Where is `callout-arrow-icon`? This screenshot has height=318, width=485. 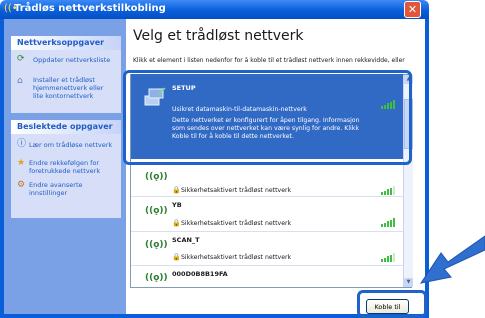 callout-arrow-icon is located at coordinates (452, 259).